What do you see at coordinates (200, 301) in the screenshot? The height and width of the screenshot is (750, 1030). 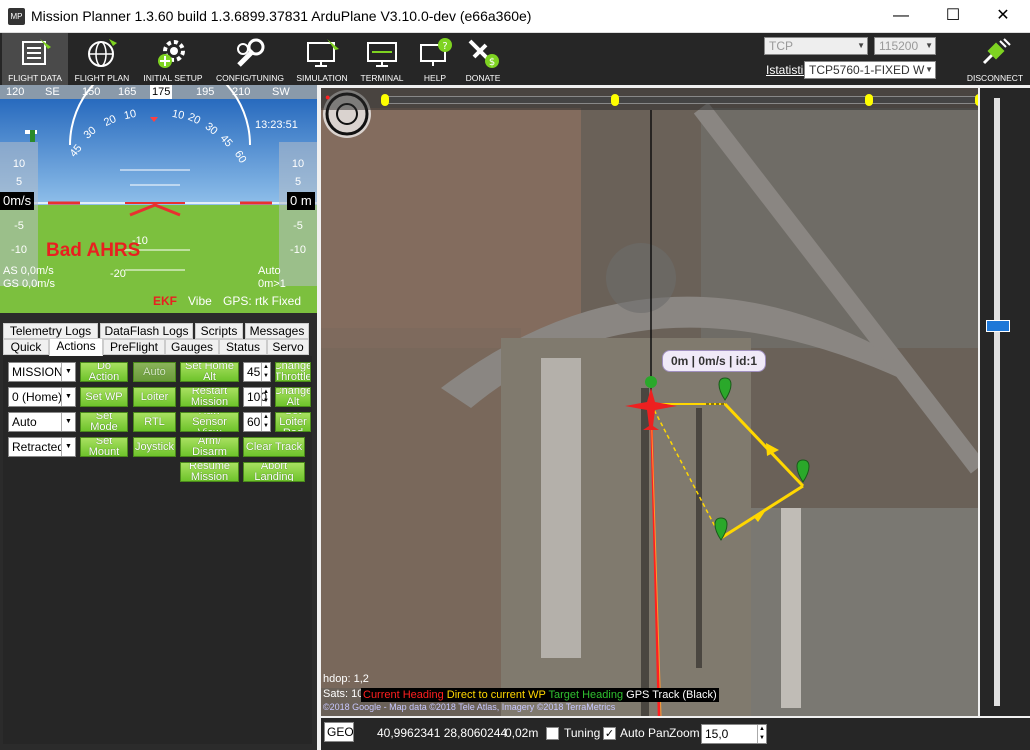 I see `vibe-indicator: Vibe` at bounding box center [200, 301].